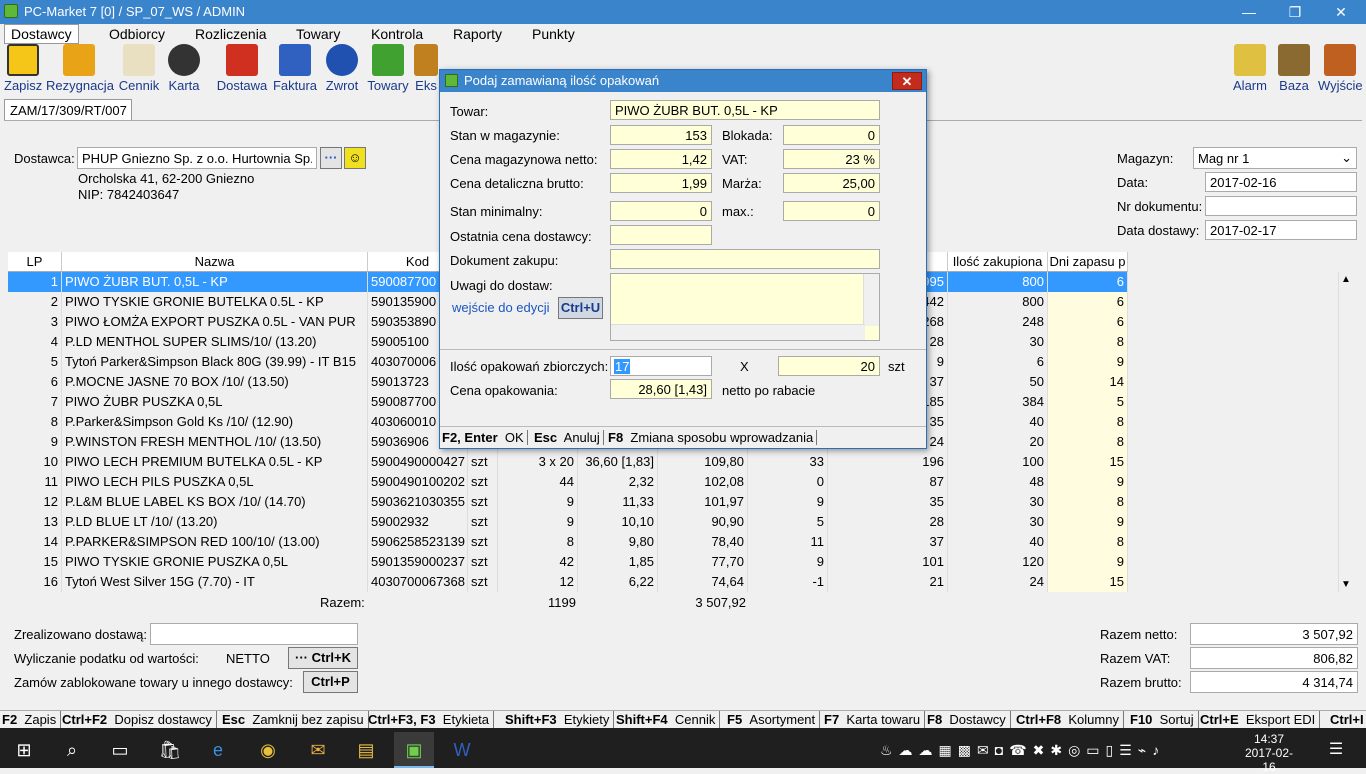  Describe the element at coordinates (388, 70) in the screenshot. I see `goods-button: Towary` at that location.